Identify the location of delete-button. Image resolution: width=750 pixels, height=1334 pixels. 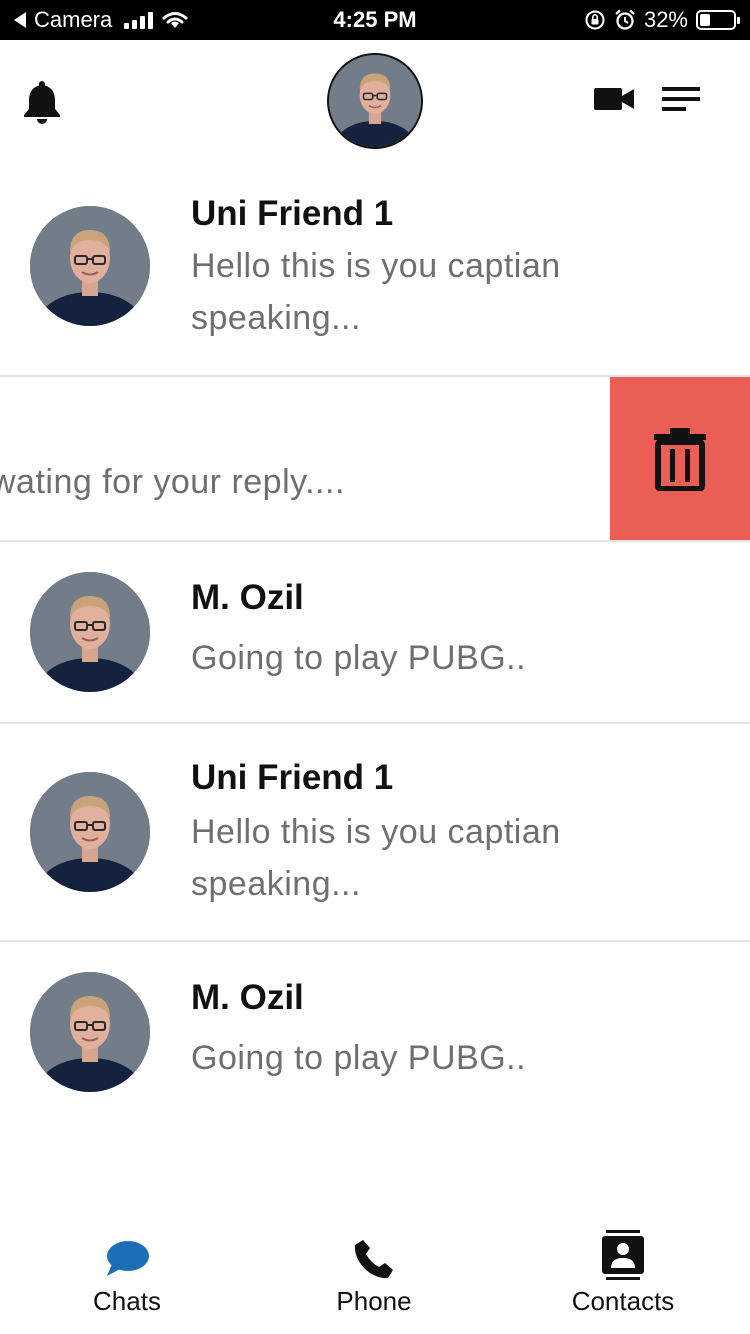
(680, 458).